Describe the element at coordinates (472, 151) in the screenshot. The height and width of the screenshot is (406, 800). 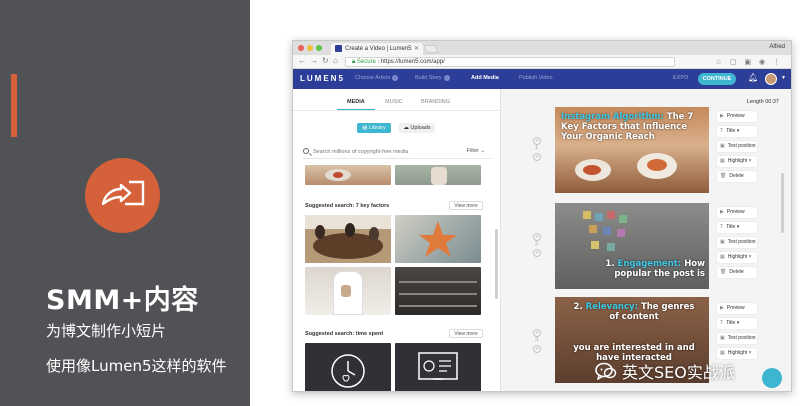
I see `filter-label: Filter` at that location.